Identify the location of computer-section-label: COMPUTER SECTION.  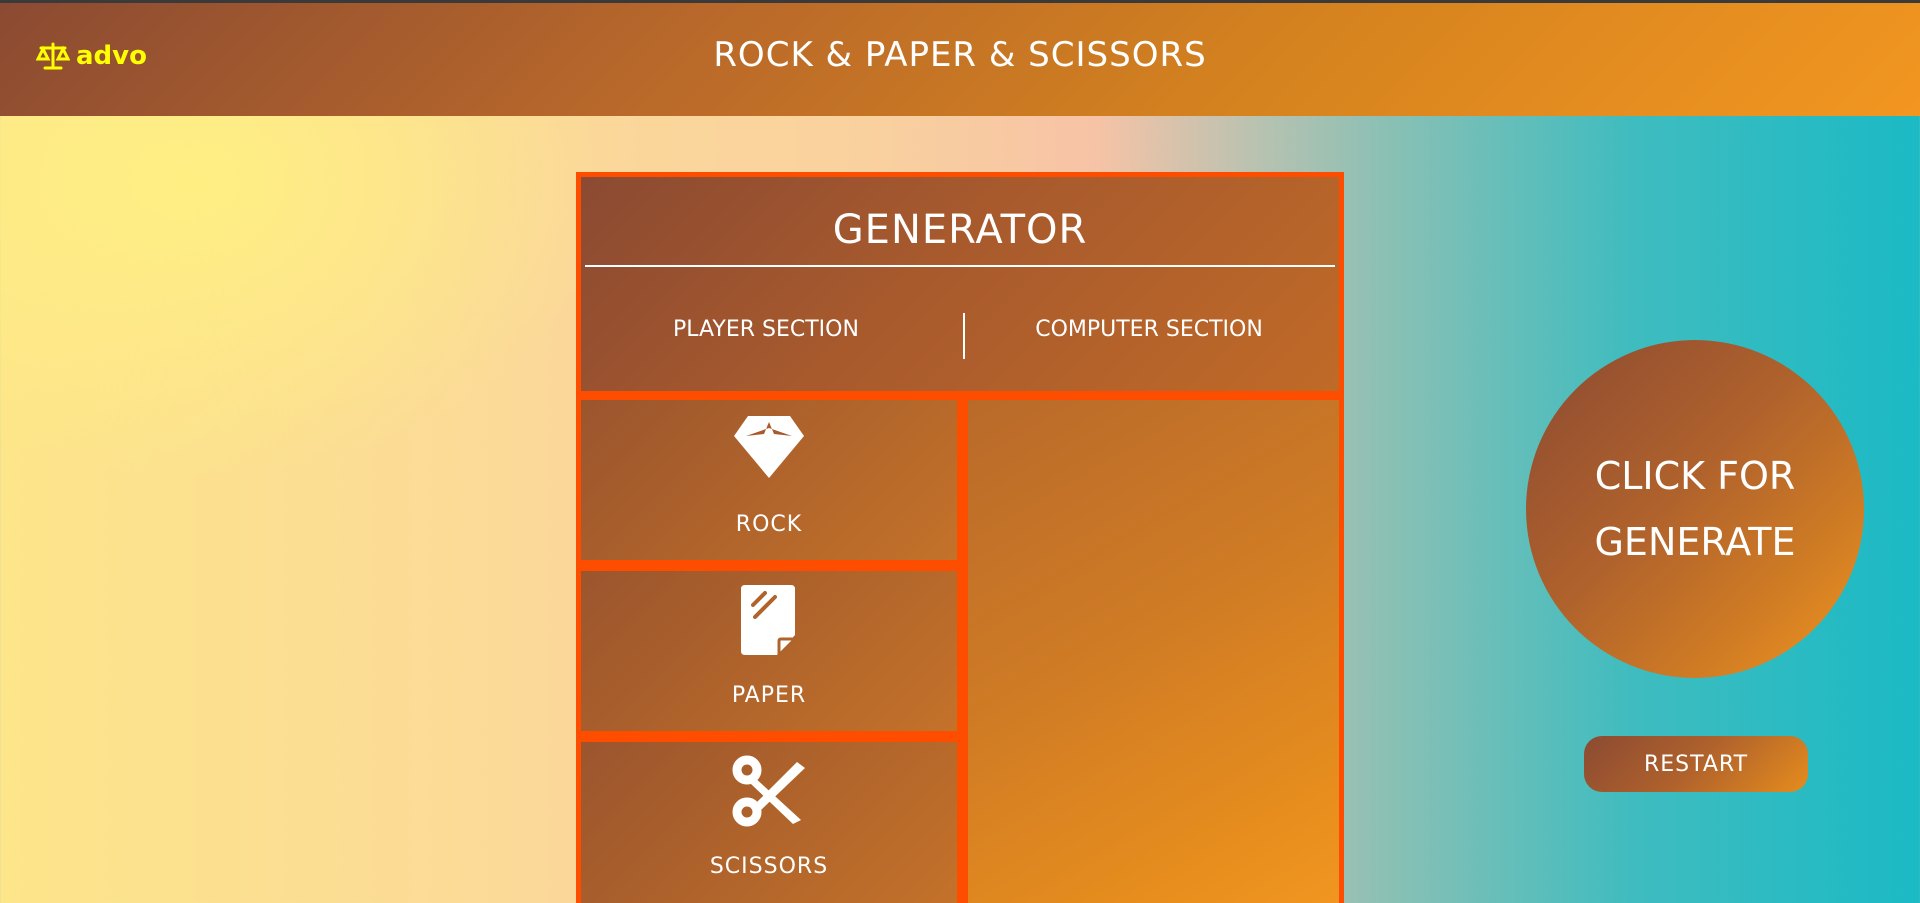
(1149, 329).